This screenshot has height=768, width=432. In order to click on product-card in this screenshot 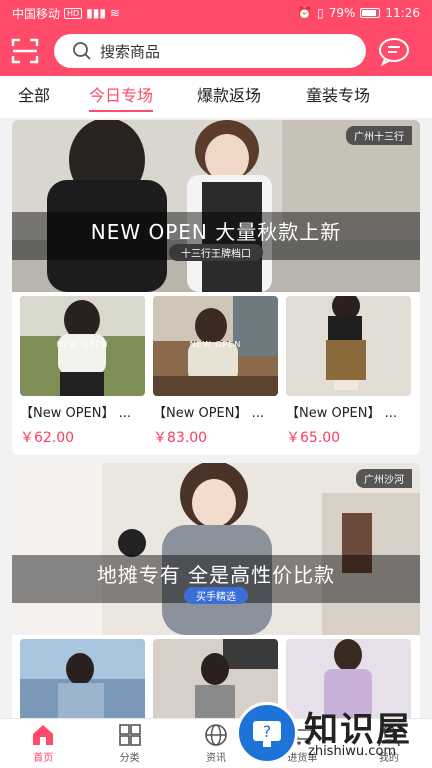, I will do `click(82, 678)`.